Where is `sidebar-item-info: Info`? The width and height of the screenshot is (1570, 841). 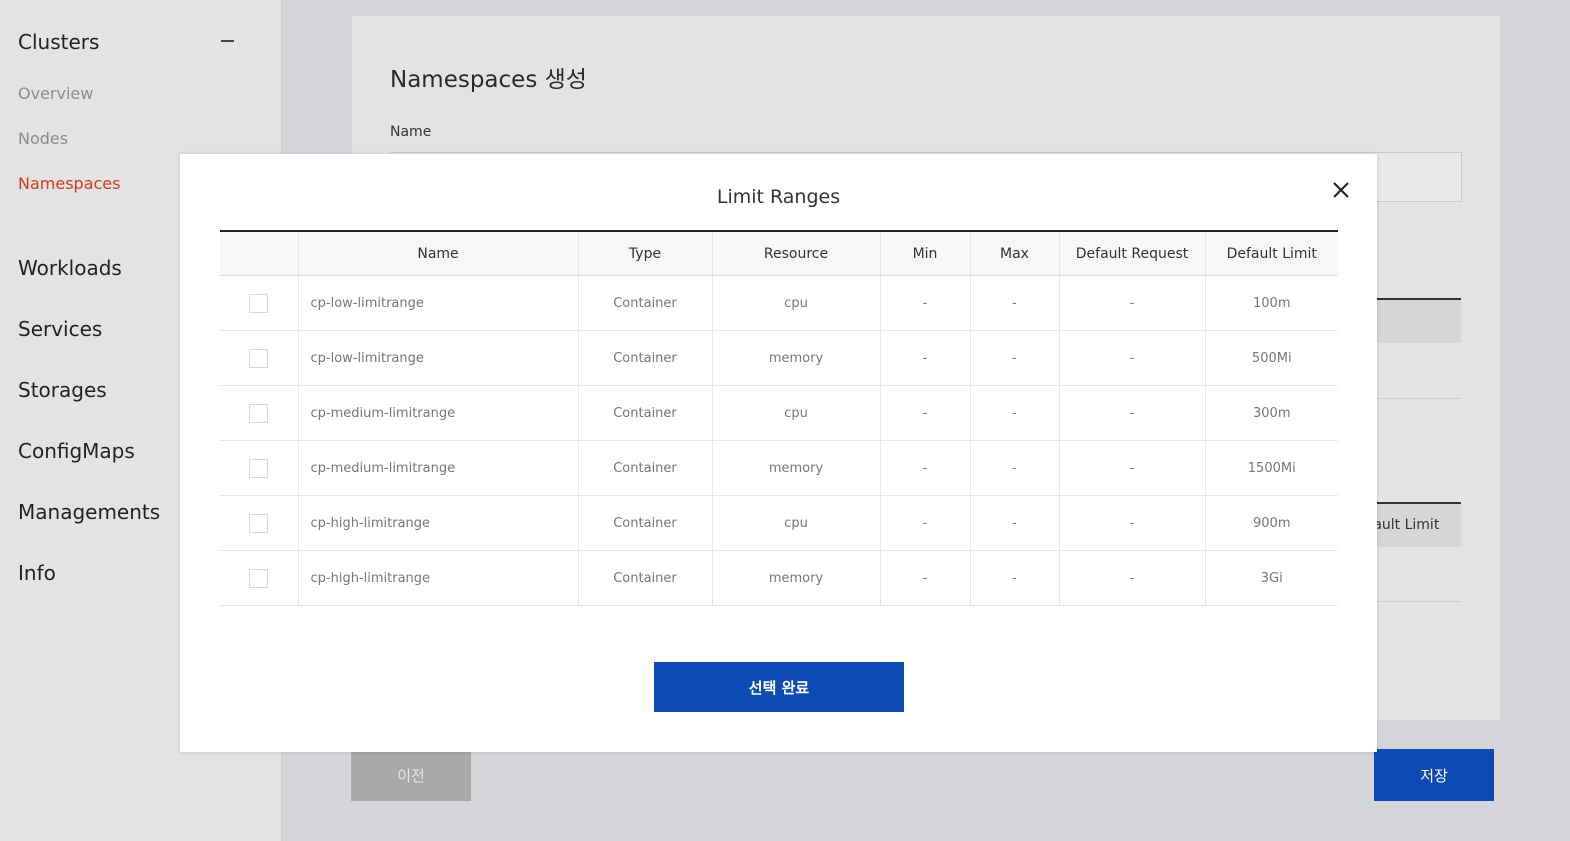
sidebar-item-info: Info is located at coordinates (37, 573).